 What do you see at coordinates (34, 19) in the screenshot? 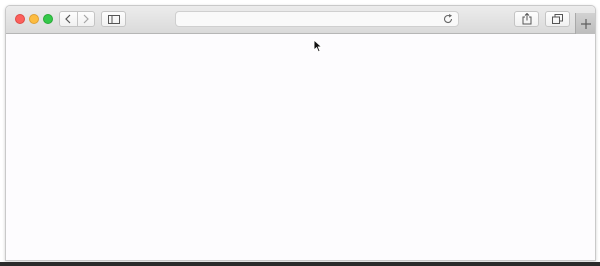
I see `minimize-window-button` at bounding box center [34, 19].